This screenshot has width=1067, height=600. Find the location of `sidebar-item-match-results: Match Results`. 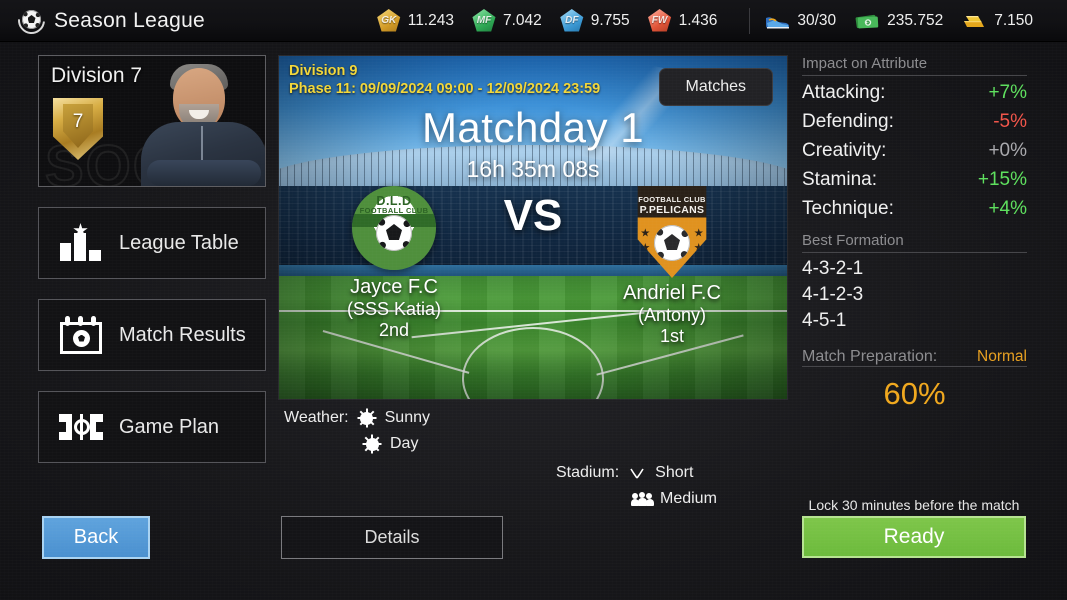

sidebar-item-match-results: Match Results is located at coordinates (152, 335).